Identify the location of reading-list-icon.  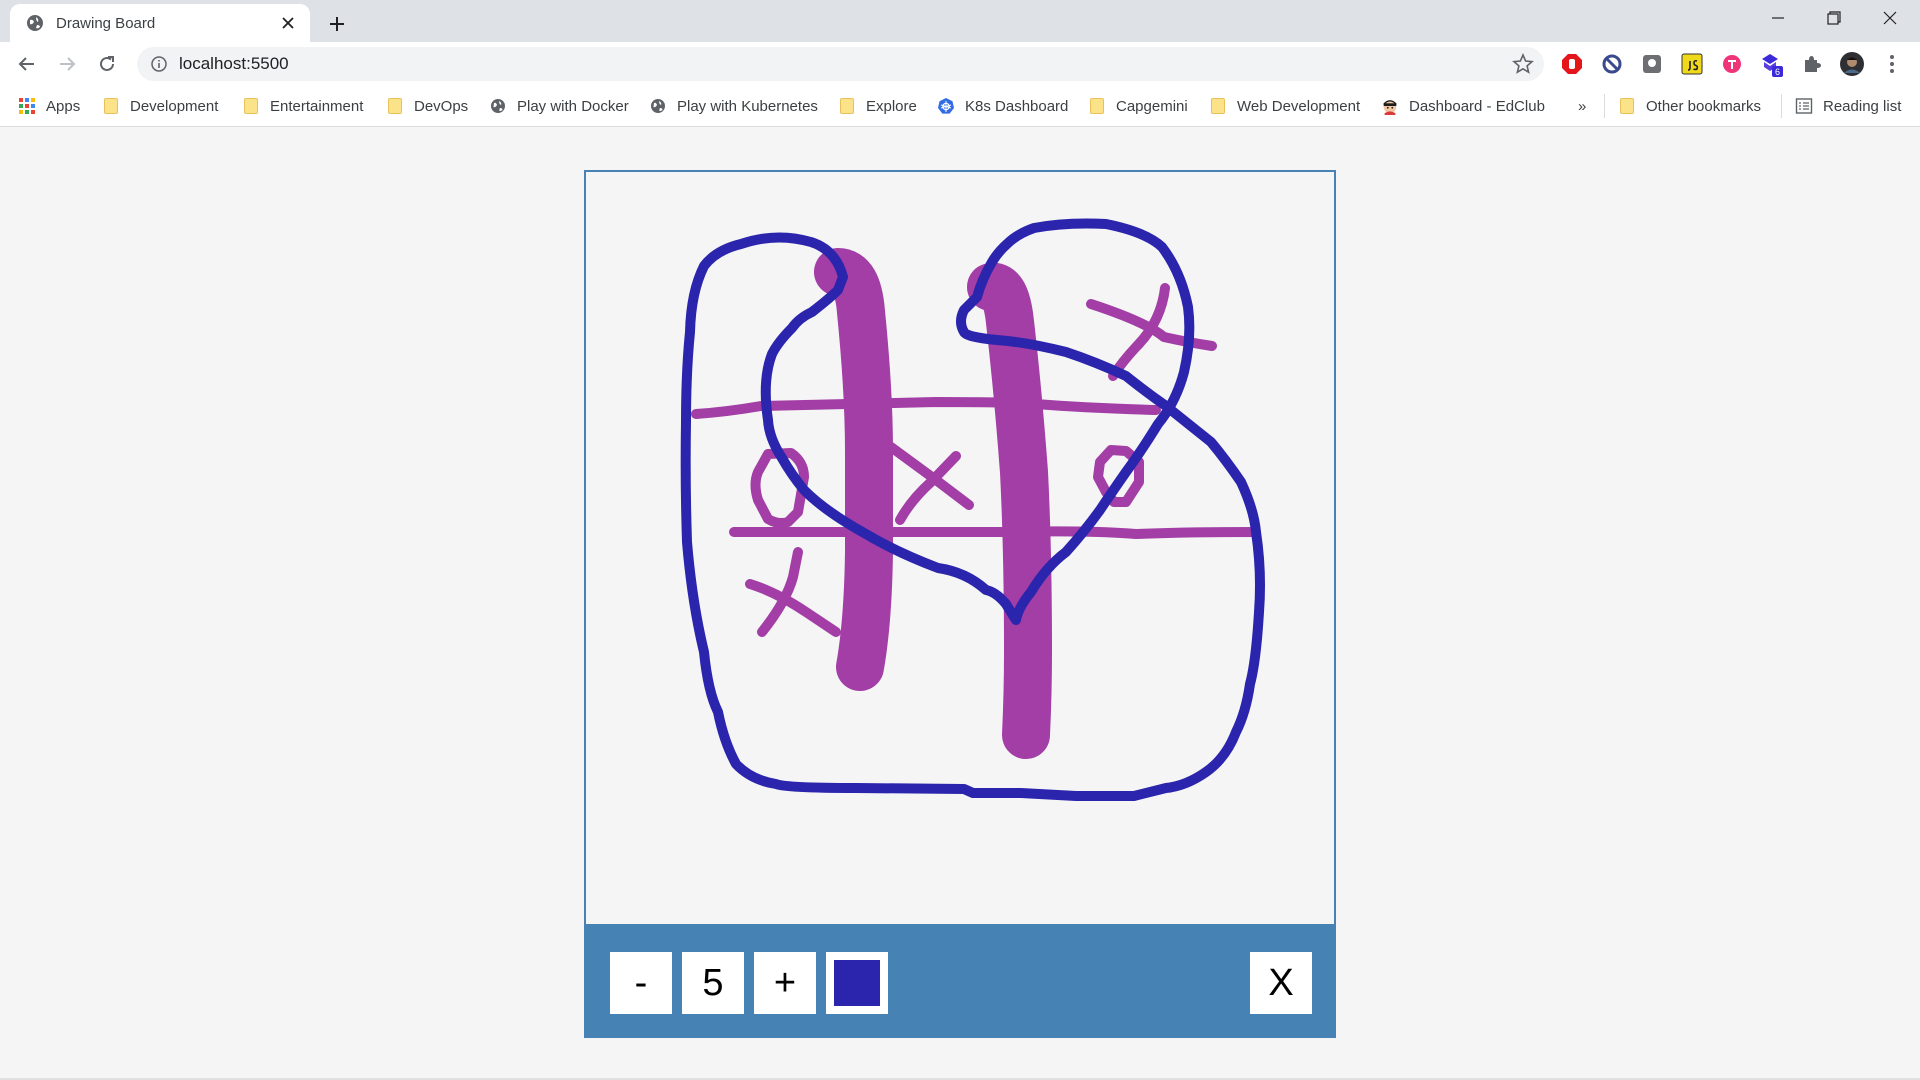
(1804, 106).